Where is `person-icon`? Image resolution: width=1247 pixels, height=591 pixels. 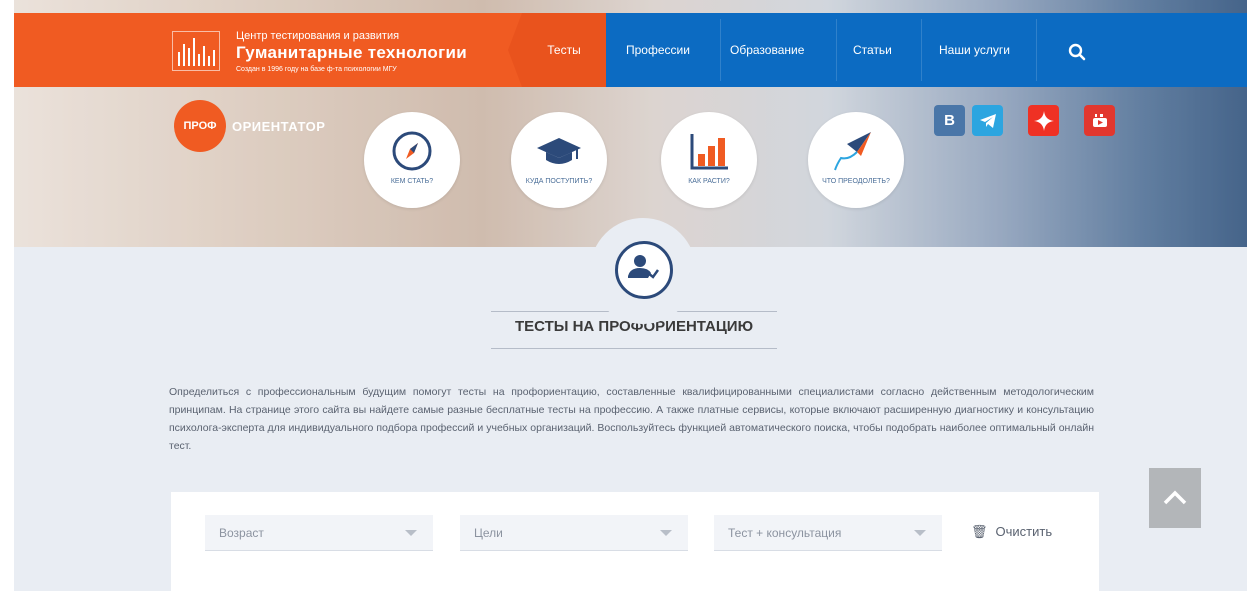 person-icon is located at coordinates (644, 270).